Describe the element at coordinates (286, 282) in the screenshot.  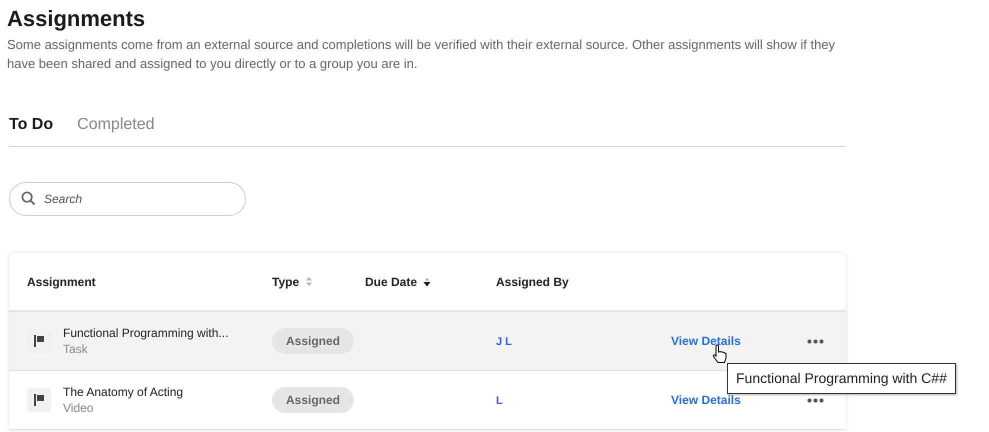
I see `column-header: Type` at that location.